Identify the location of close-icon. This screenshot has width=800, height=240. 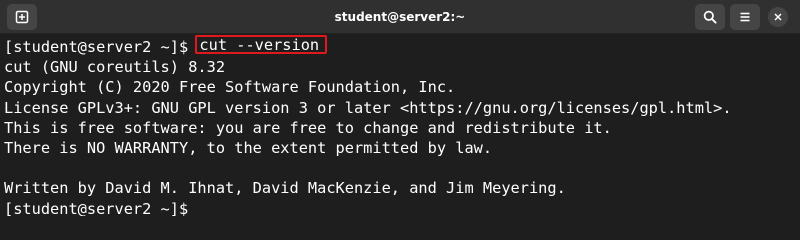
(778, 17).